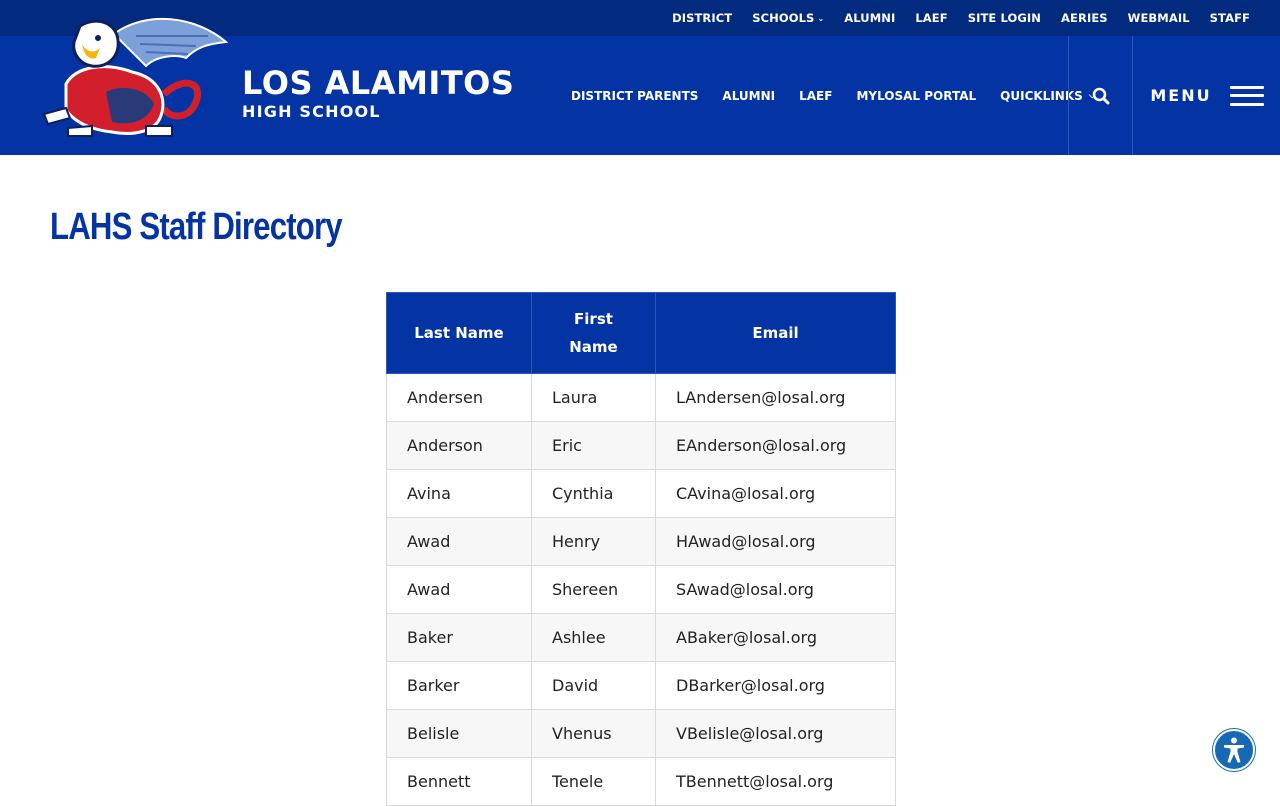 The width and height of the screenshot is (1280, 806). I want to click on column-header-email: Email, so click(775, 333).